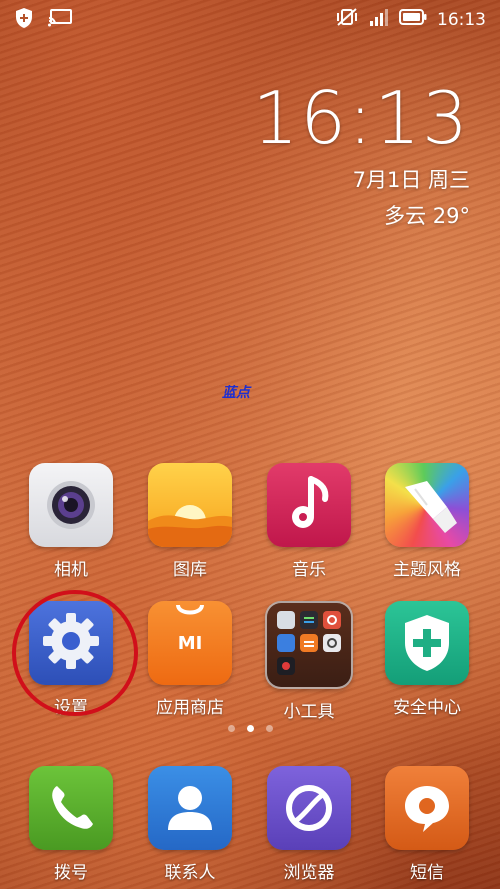  What do you see at coordinates (461, 19) in the screenshot?
I see `status-time: 16:13` at bounding box center [461, 19].